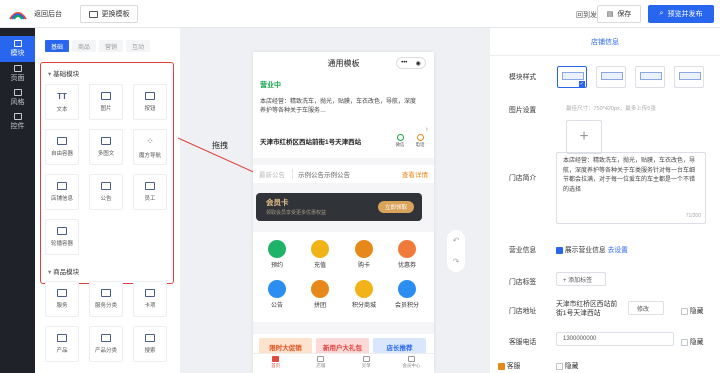  What do you see at coordinates (150, 102) in the screenshot?
I see `component-button: 按钮` at bounding box center [150, 102].